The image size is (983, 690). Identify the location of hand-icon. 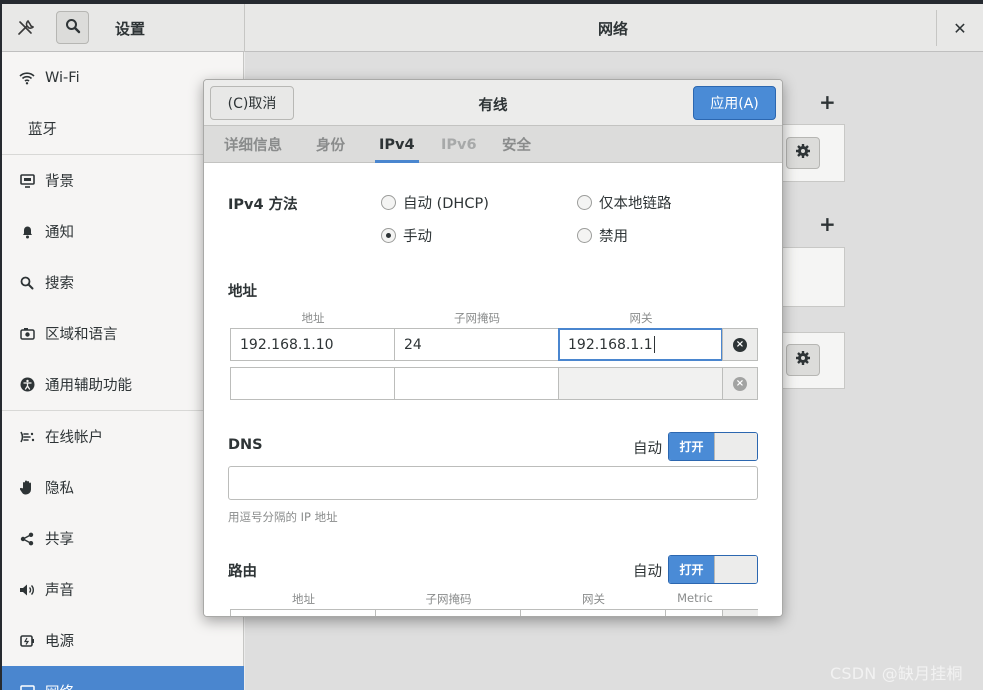
(27, 487).